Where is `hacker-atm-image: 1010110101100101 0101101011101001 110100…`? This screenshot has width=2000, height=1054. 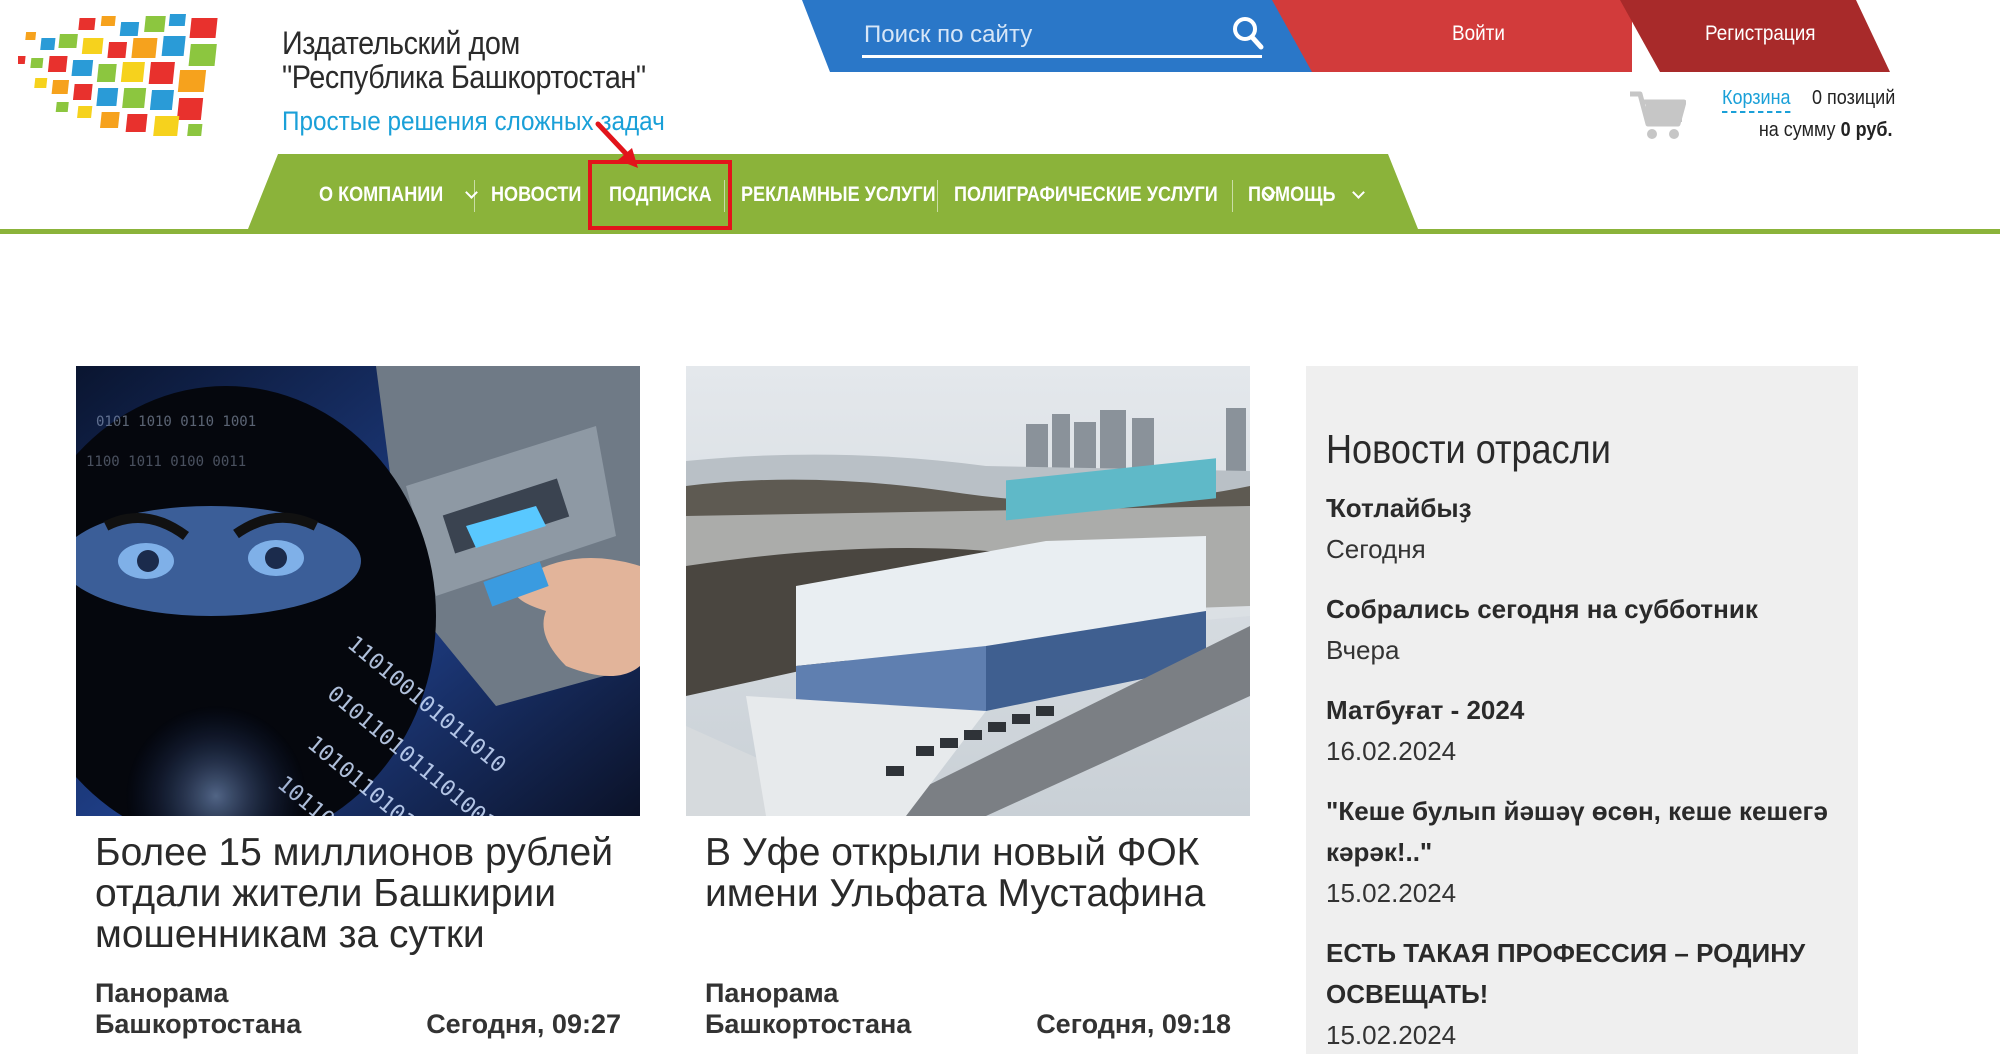 hacker-atm-image: 1010110101100101 0101101011101001 110100… is located at coordinates (358, 591).